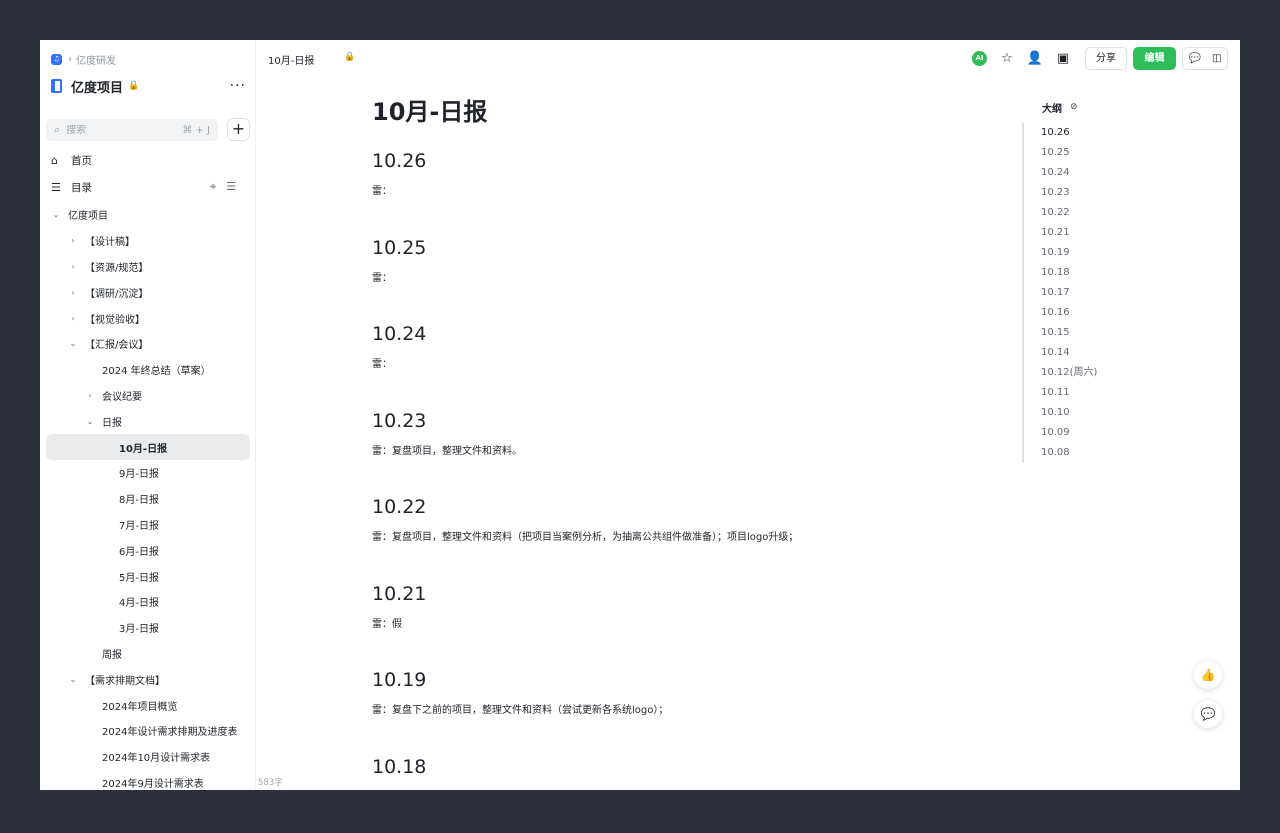 Image resolution: width=1280 pixels, height=833 pixels. I want to click on doc-title: 10月-日报, so click(682, 116).